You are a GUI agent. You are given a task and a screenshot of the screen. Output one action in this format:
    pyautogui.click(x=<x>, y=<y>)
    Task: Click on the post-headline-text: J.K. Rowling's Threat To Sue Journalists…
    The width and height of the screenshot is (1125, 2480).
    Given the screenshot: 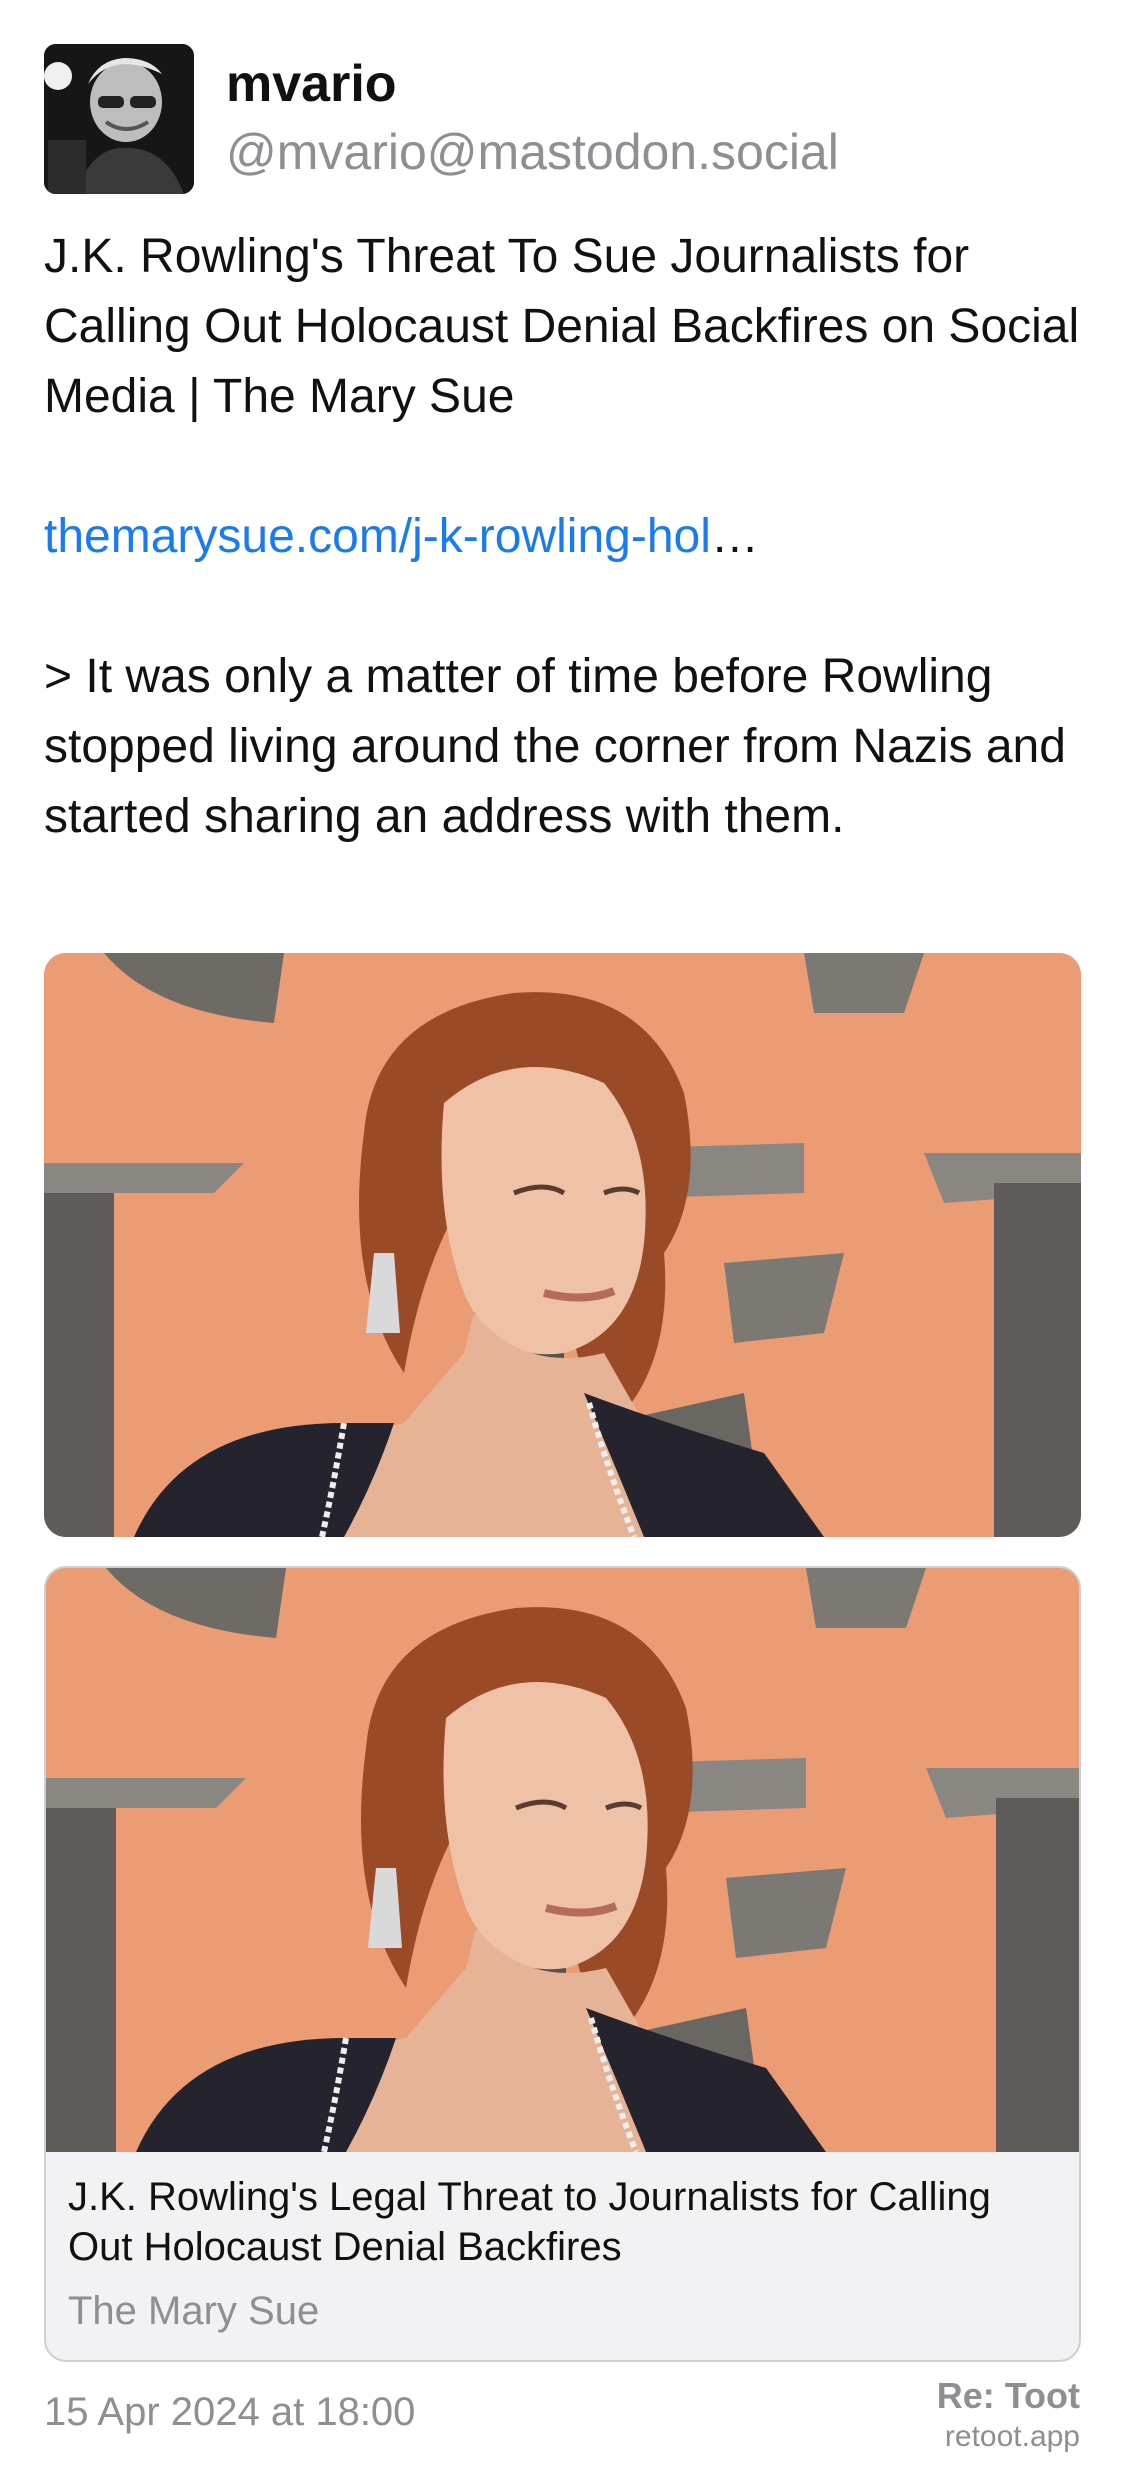 What is the action you would take?
    pyautogui.click(x=562, y=326)
    